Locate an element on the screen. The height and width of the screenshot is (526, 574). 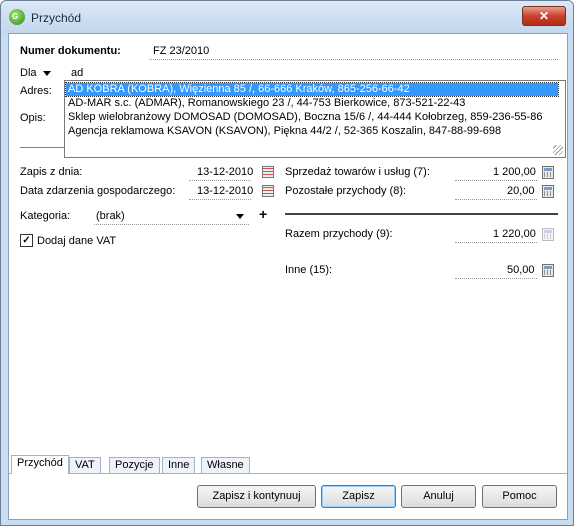
event-date-field: 13-12-2010 is located at coordinates (225, 191).